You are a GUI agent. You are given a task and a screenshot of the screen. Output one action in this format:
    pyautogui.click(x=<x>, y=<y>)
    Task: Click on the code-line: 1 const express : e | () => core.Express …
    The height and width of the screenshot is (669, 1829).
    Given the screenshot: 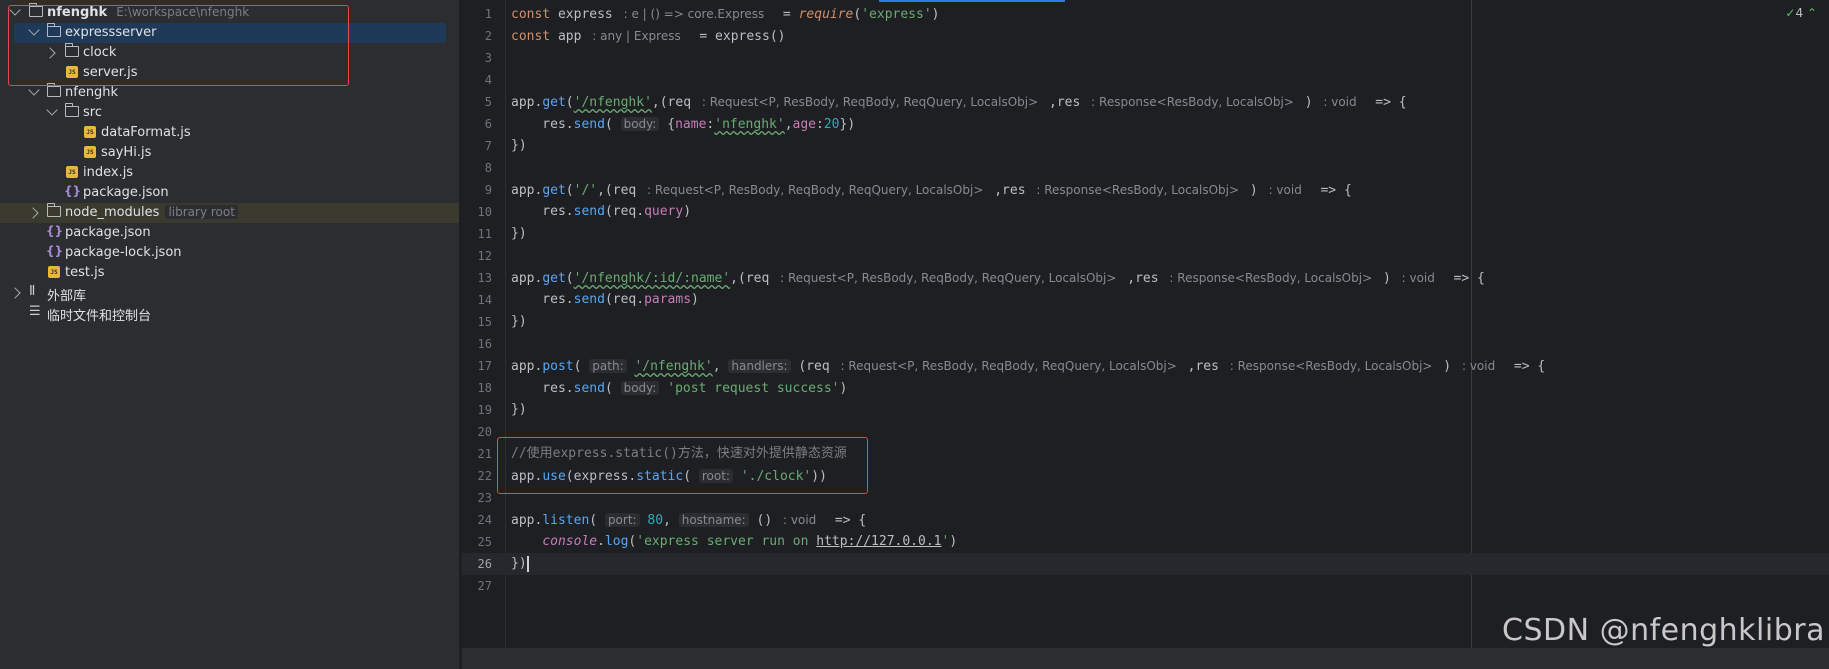 What is the action you would take?
    pyautogui.click(x=1145, y=14)
    